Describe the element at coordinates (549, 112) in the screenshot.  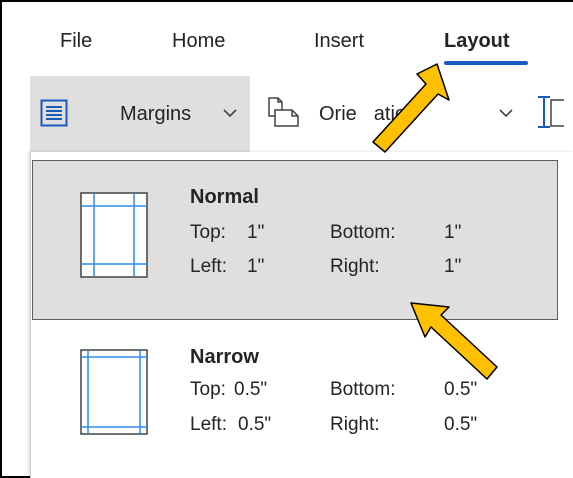
I see `size-icon` at that location.